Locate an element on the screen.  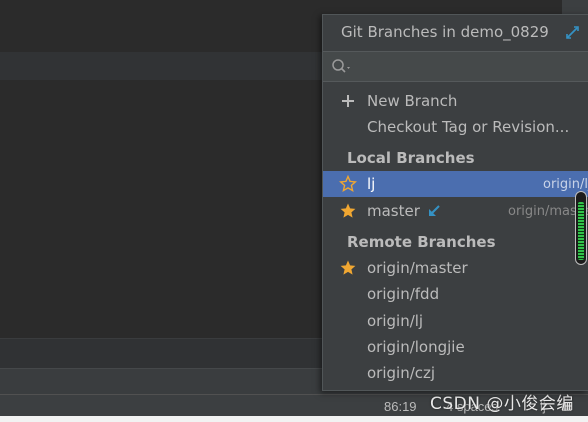
branch-name: master is located at coordinates (393, 211).